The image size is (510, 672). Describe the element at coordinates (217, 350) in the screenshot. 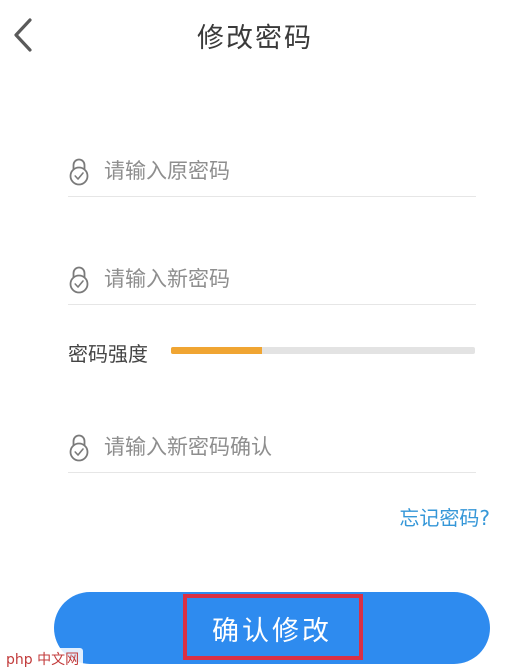

I see `strength-fill` at that location.